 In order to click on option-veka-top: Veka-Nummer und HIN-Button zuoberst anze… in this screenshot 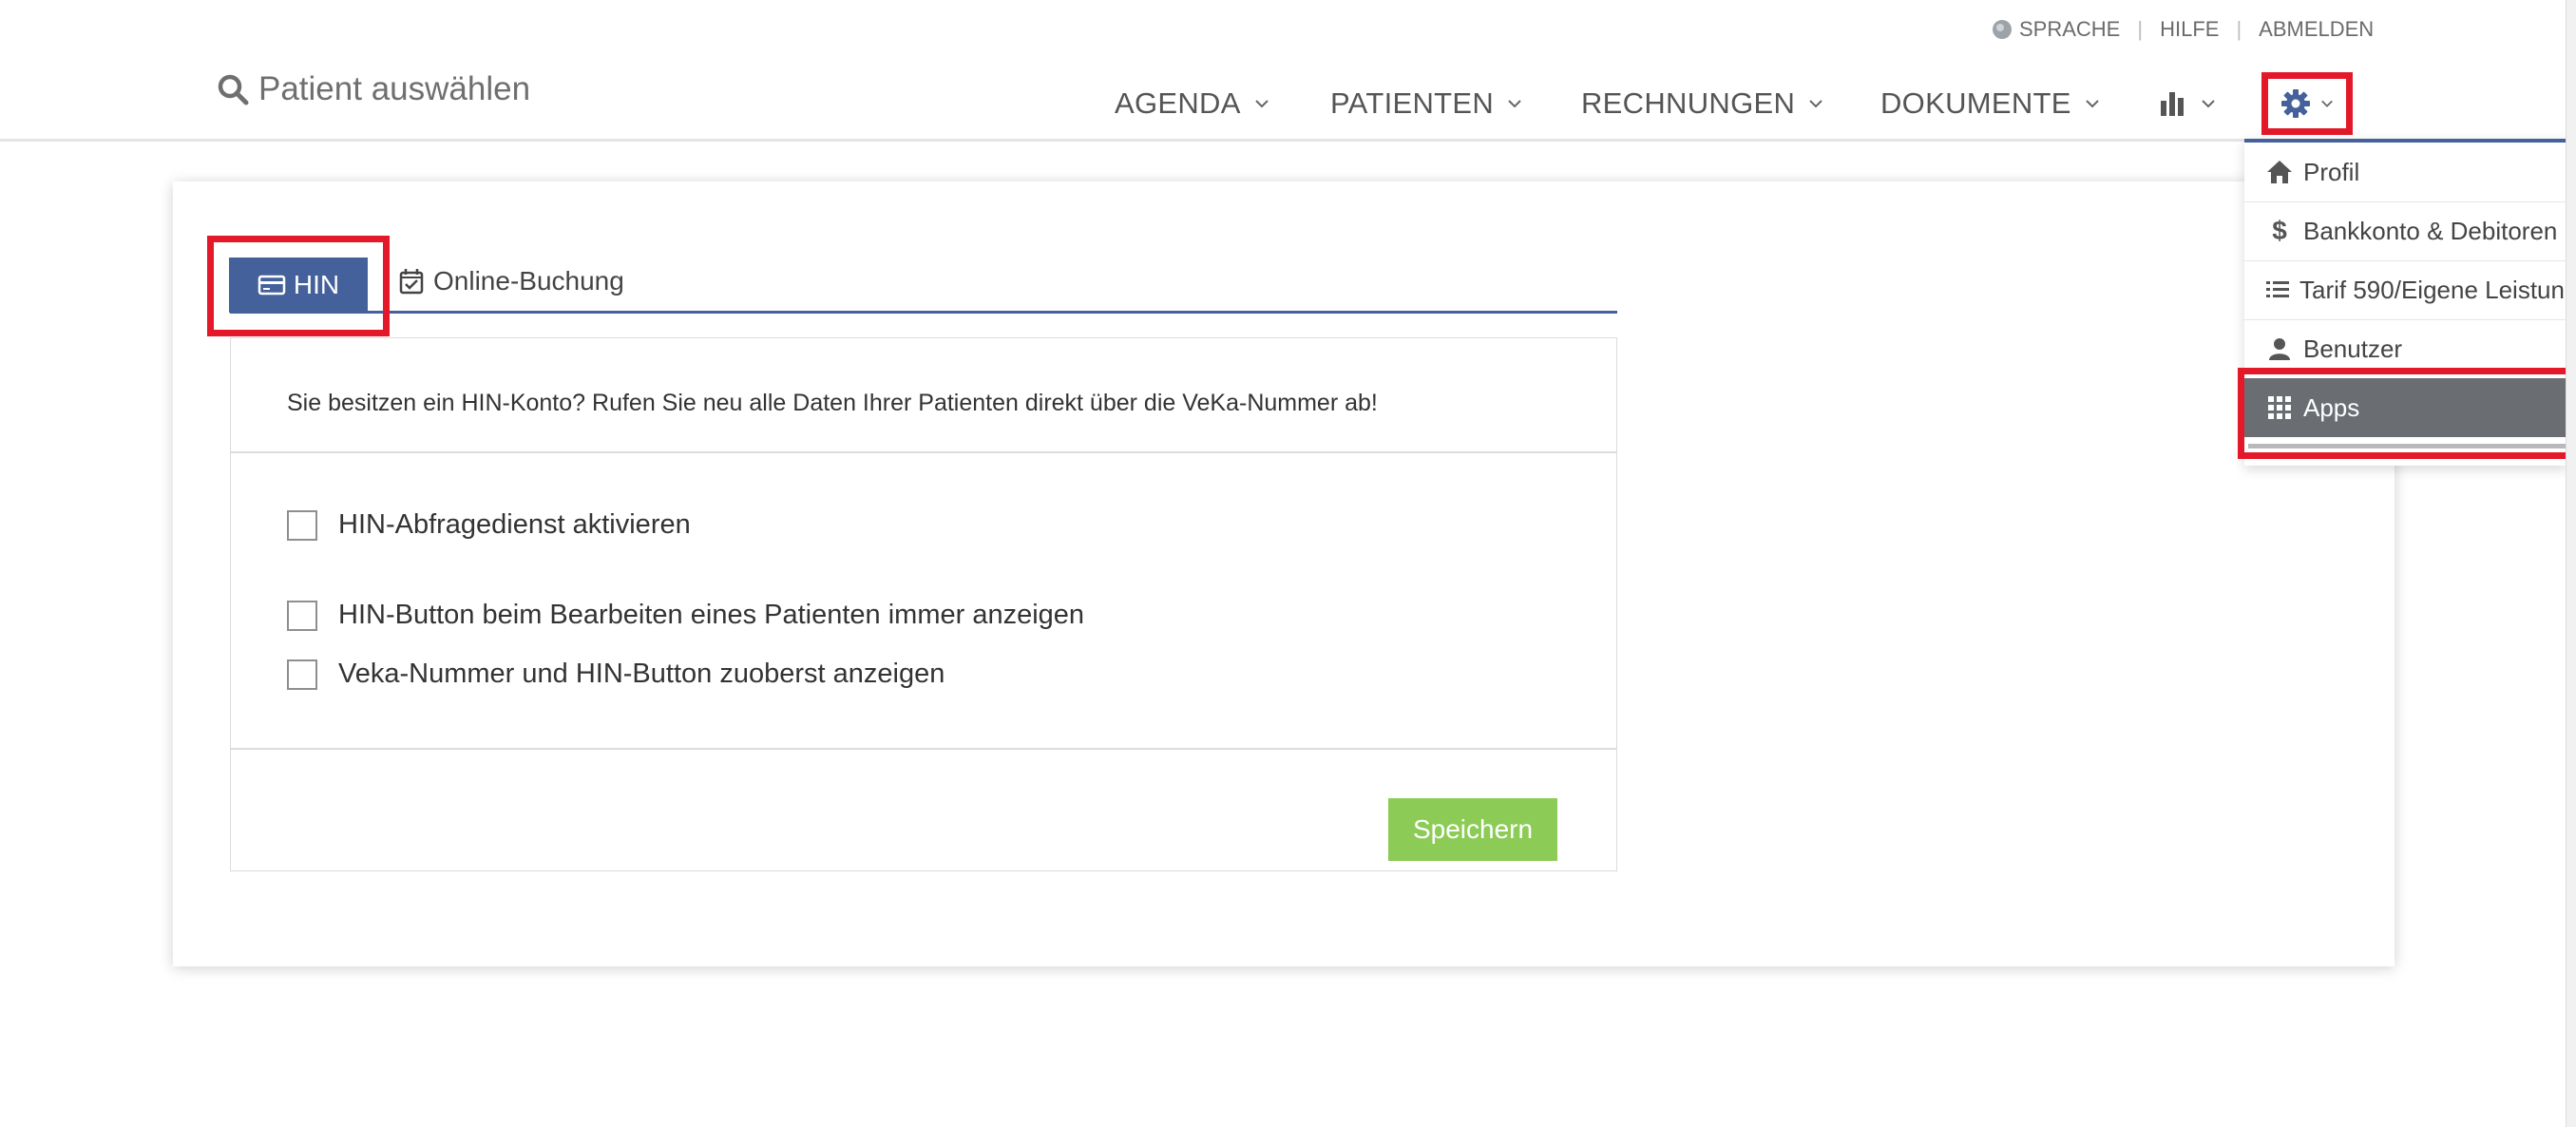, I will do `click(616, 674)`.